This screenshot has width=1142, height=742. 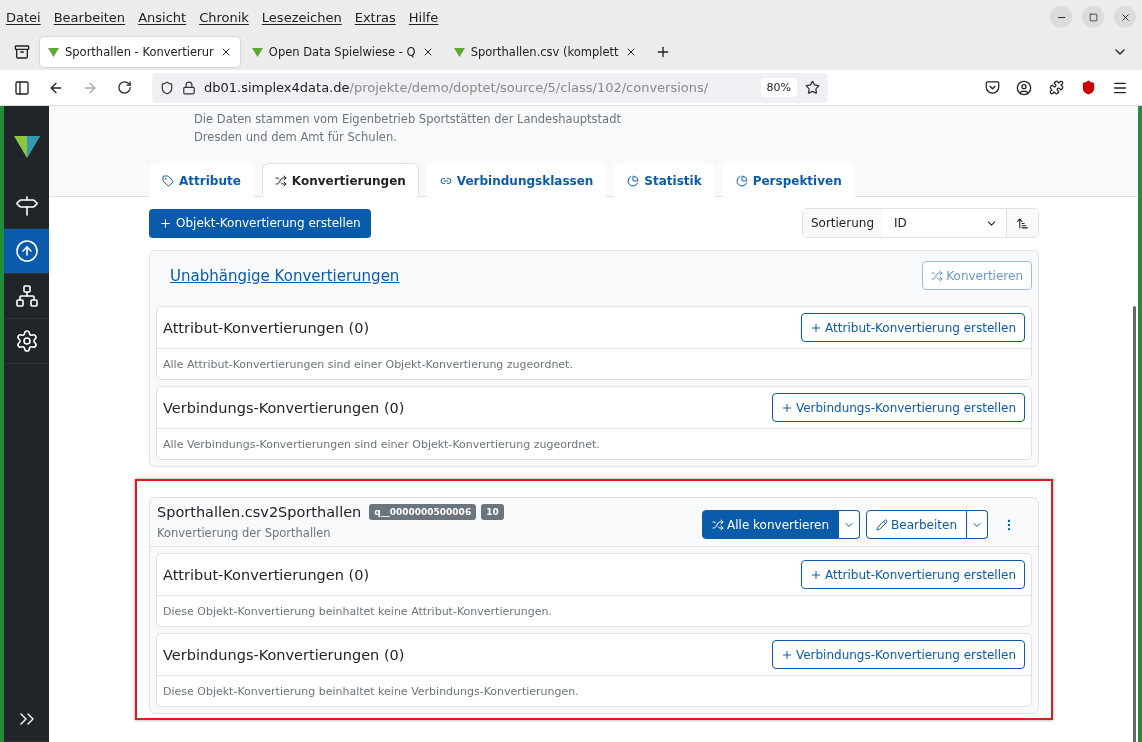 I want to click on description-text: Die Daten stammen vom Eigenbetrieb Sportstätten der Landeshauptstadt Dresden und dem Amt für Schulen., so click(x=408, y=128).